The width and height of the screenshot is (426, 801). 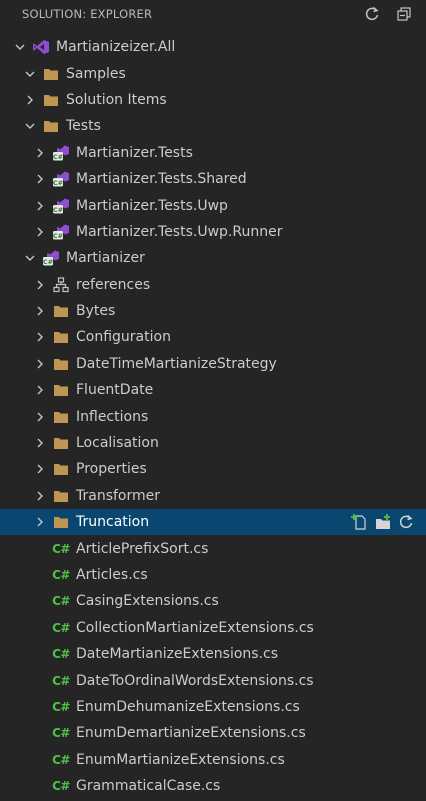 What do you see at coordinates (213, 760) in the screenshot?
I see `tree-item-enummartianizeextensions-cs: C# EnumMartianizeExtensions.cs` at bounding box center [213, 760].